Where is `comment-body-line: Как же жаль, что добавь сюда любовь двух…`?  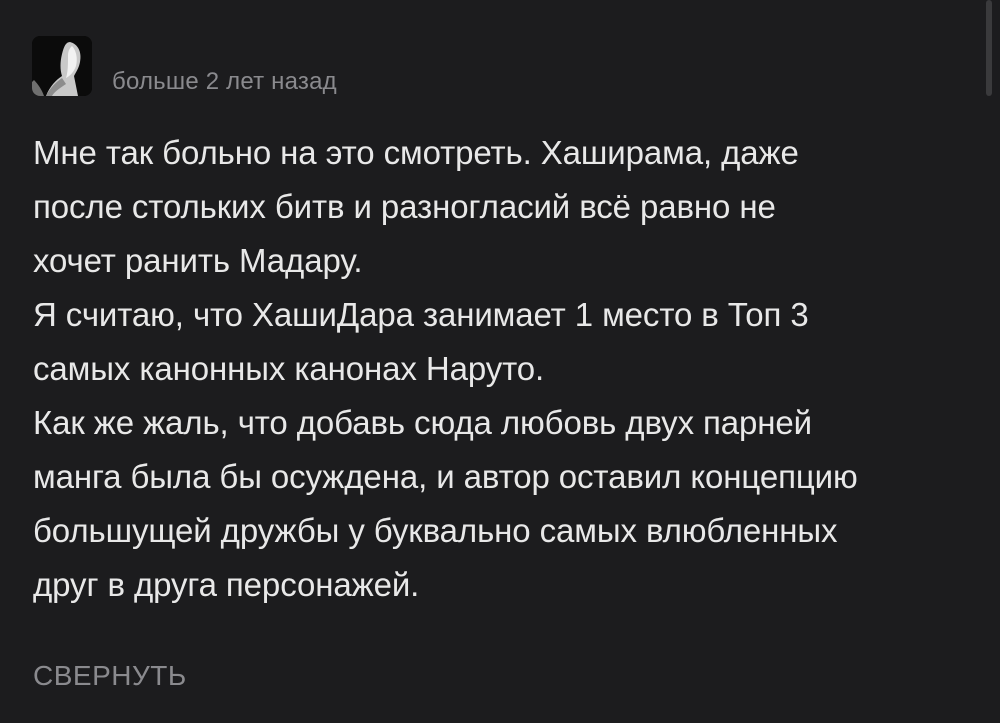 comment-body-line: Как же жаль, что добавь сюда любовь двух… is located at coordinates (423, 422).